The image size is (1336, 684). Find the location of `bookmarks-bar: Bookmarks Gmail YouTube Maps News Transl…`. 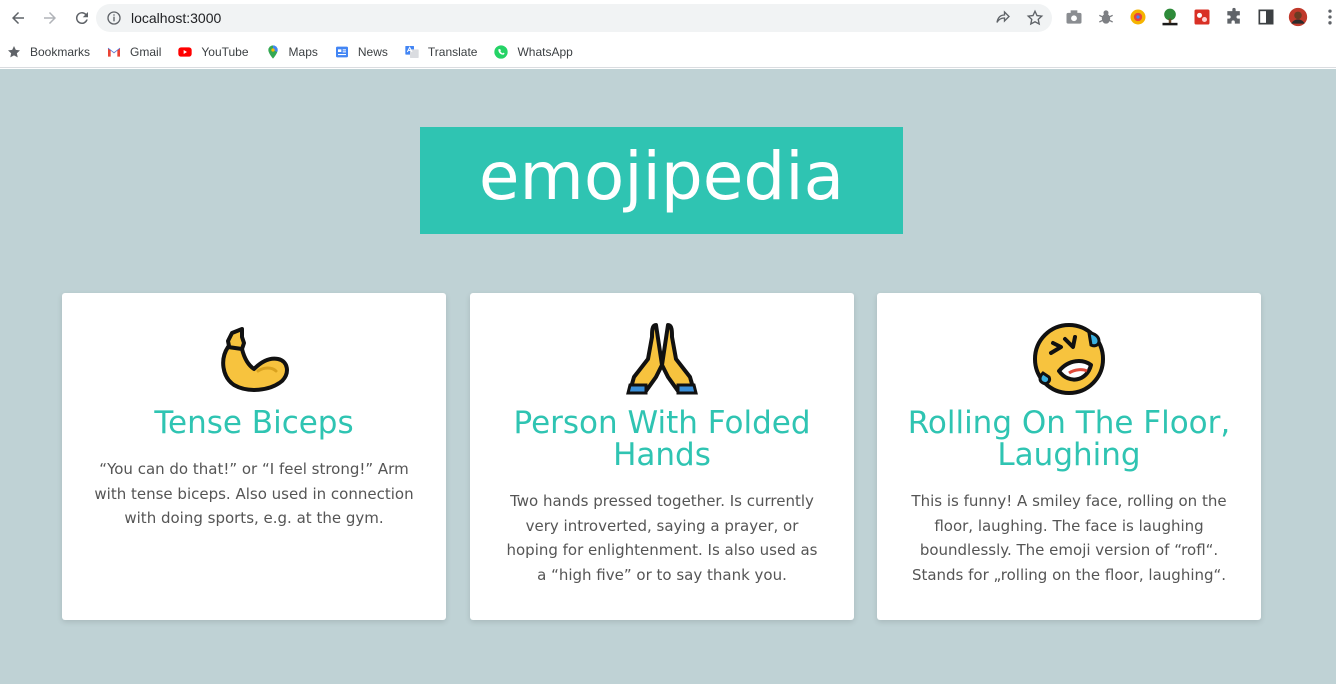

bookmarks-bar: Bookmarks Gmail YouTube Maps News Transl… is located at coordinates (668, 52).